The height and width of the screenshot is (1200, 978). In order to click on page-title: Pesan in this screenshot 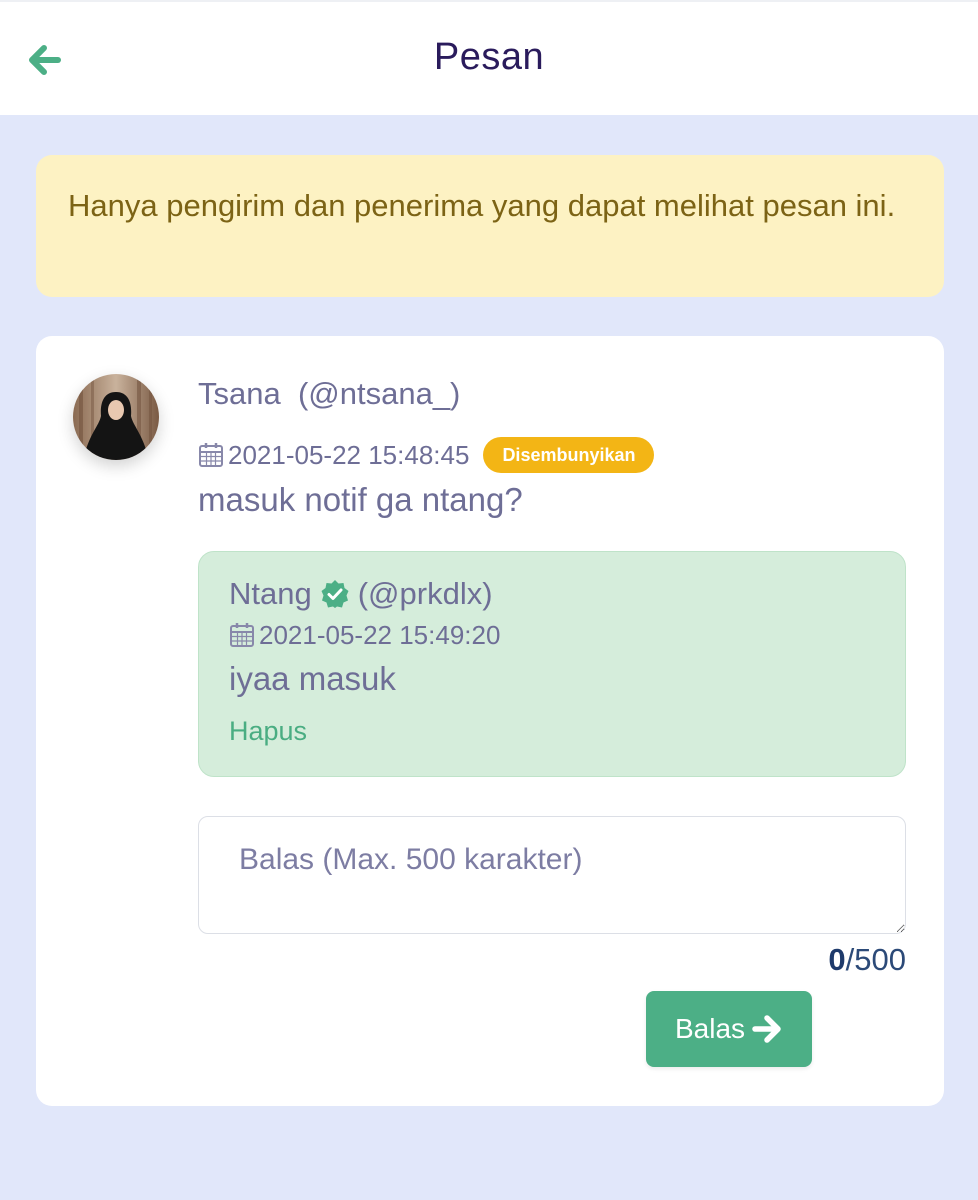, I will do `click(489, 57)`.